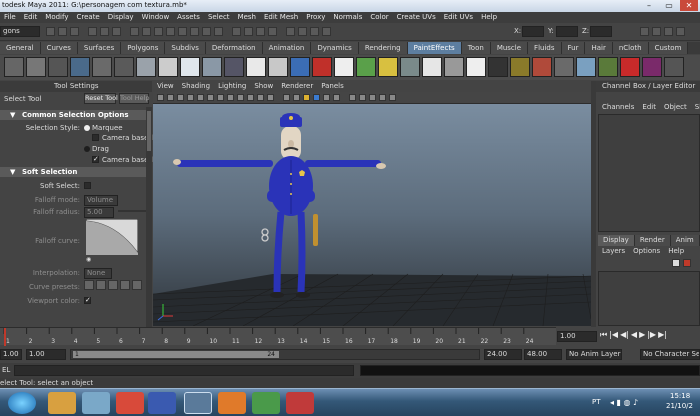 The height and width of the screenshot is (416, 700). I want to click on range-end-field: 24.00, so click(503, 354).